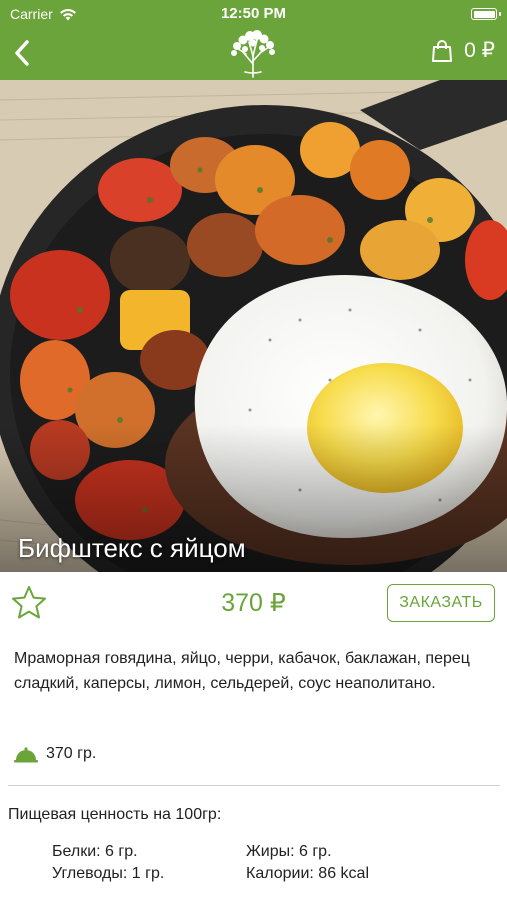 The image size is (507, 900). I want to click on shopping-bag-icon, so click(442, 50).